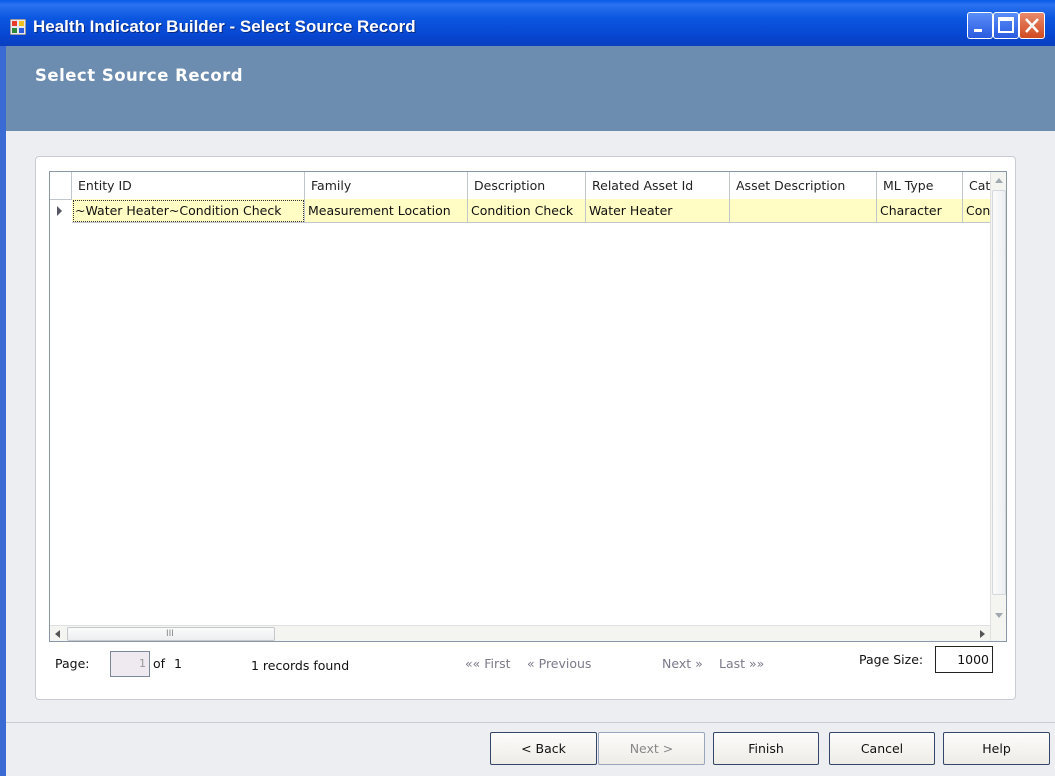 This screenshot has width=1055, height=776. What do you see at coordinates (920, 211) in the screenshot?
I see `cell-ml-type: Character` at bounding box center [920, 211].